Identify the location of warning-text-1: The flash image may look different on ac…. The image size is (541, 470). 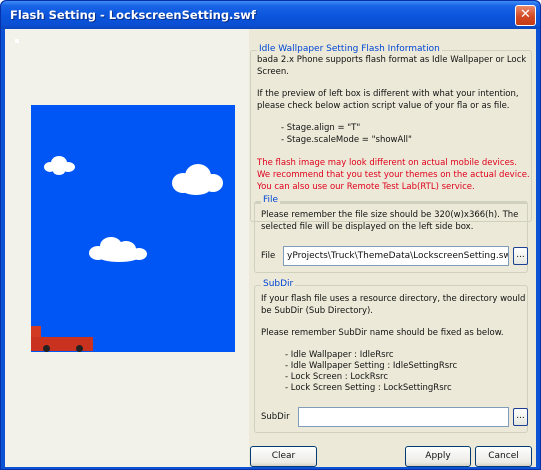
(387, 163).